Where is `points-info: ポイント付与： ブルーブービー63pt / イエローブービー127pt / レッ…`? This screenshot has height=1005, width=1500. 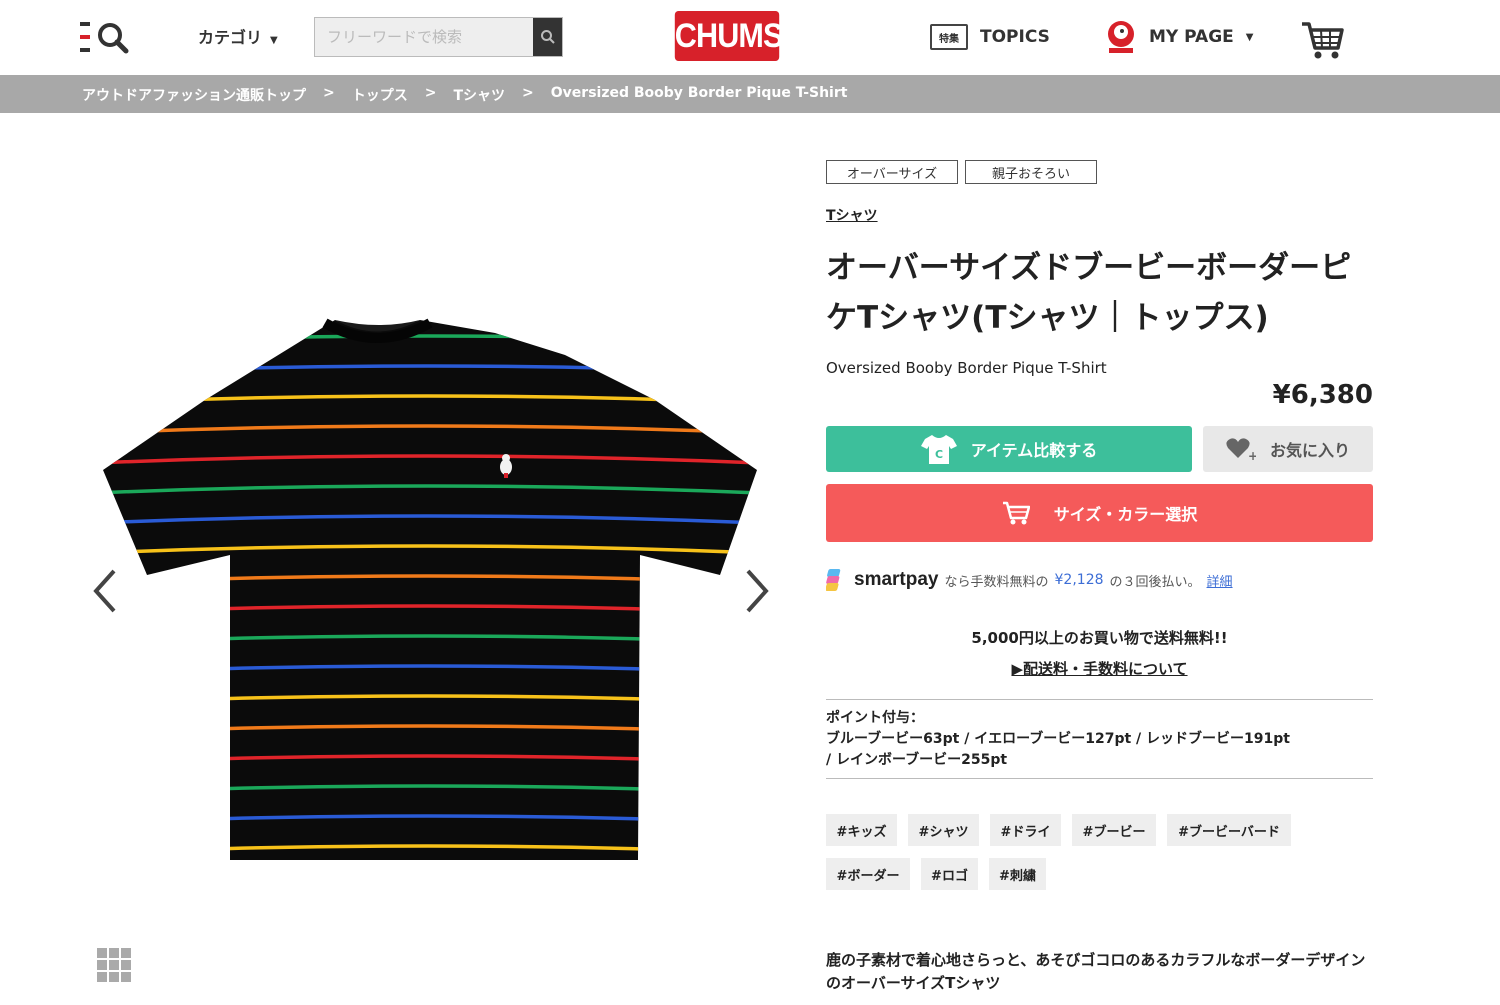 points-info: ポイント付与： ブルーブービー63pt / イエローブービー127pt / レッ… is located at coordinates (1099, 739).